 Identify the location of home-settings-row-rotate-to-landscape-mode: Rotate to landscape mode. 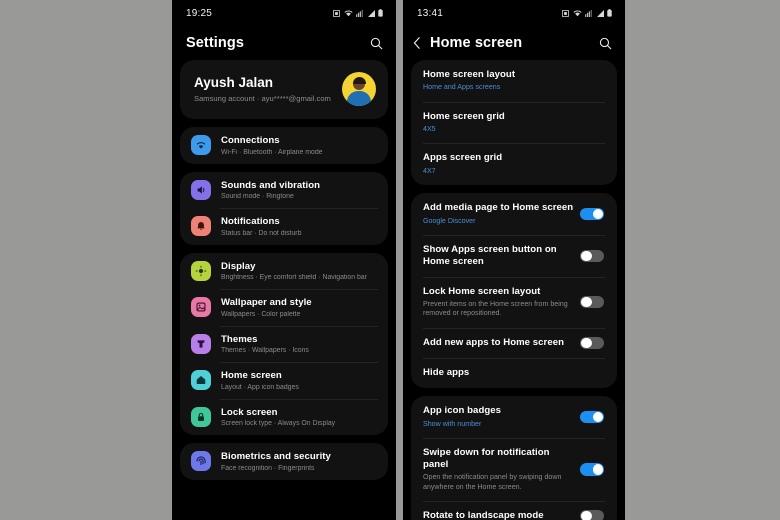
(514, 510).